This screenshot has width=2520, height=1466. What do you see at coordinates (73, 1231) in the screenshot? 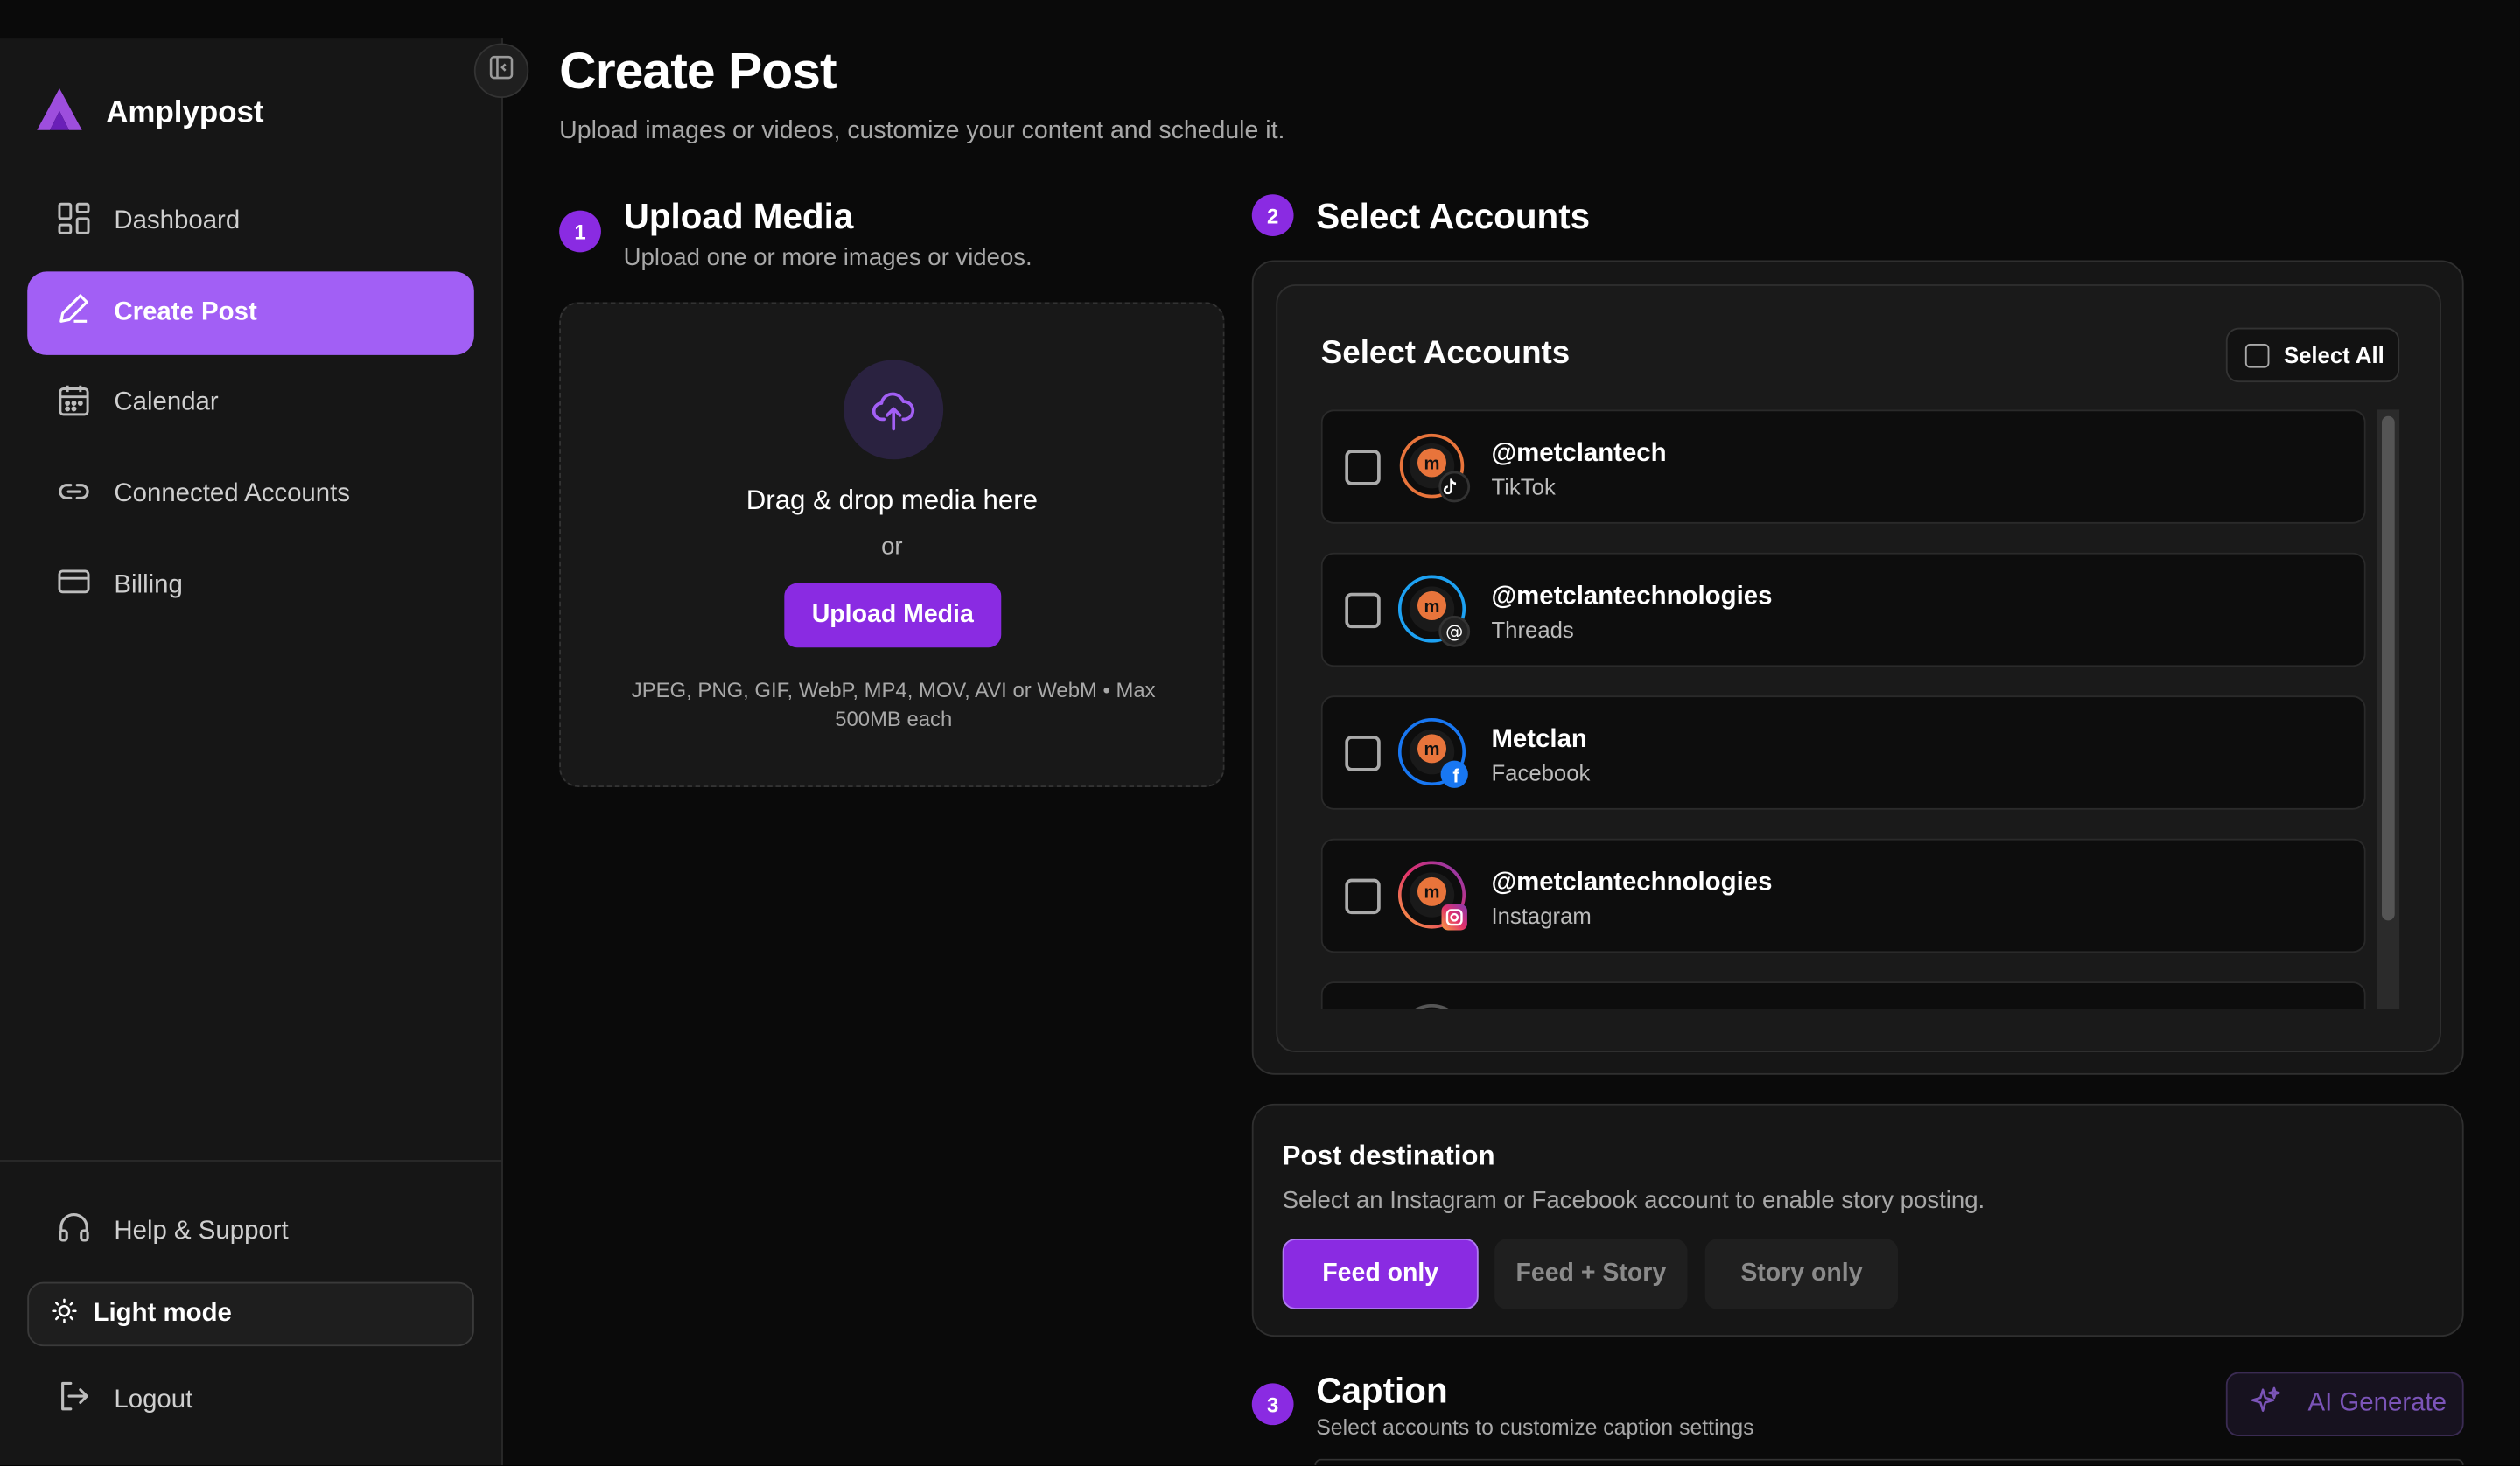
I see `headphones-icon` at bounding box center [73, 1231].